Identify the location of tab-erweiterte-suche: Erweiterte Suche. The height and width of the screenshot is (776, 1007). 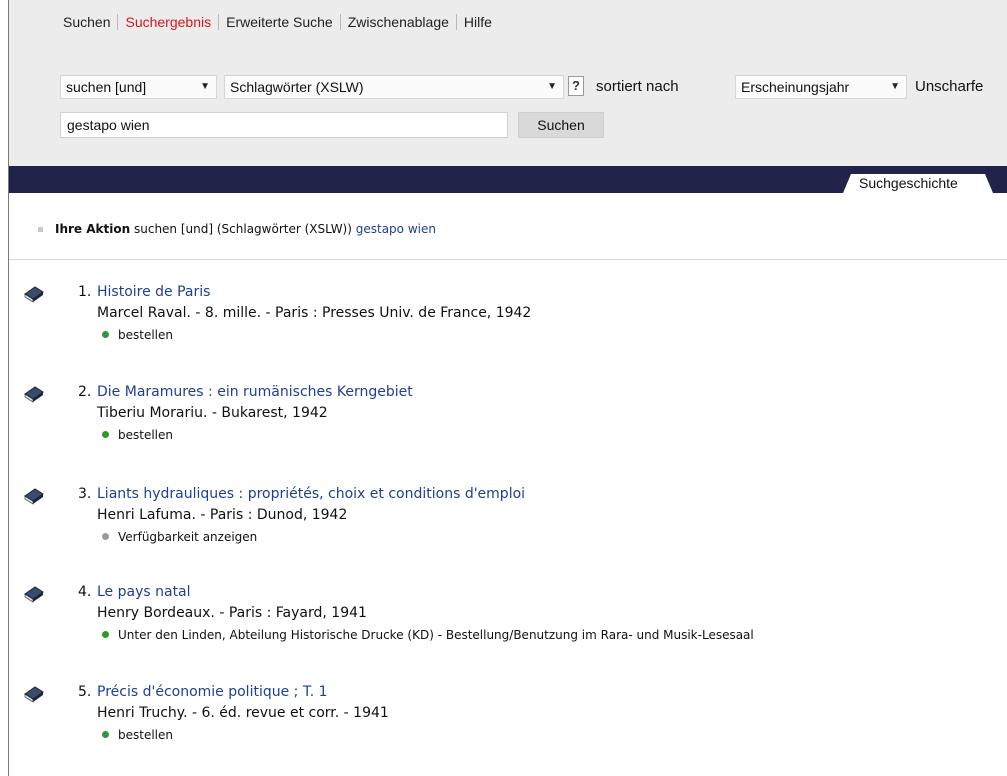
(279, 22).